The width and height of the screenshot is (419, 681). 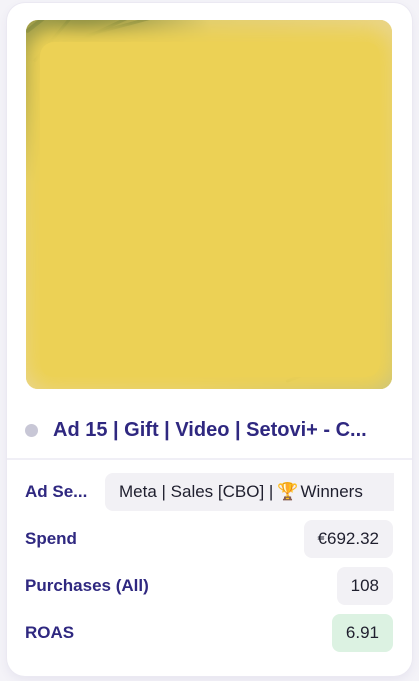 I want to click on spend-row: Spend €692.32, so click(x=209, y=539).